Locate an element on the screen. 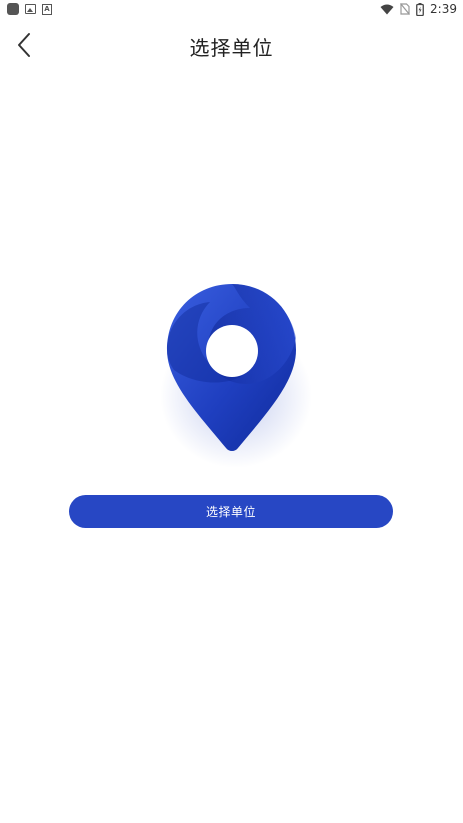  nav-bar: 选择单位 is located at coordinates (231, 45).